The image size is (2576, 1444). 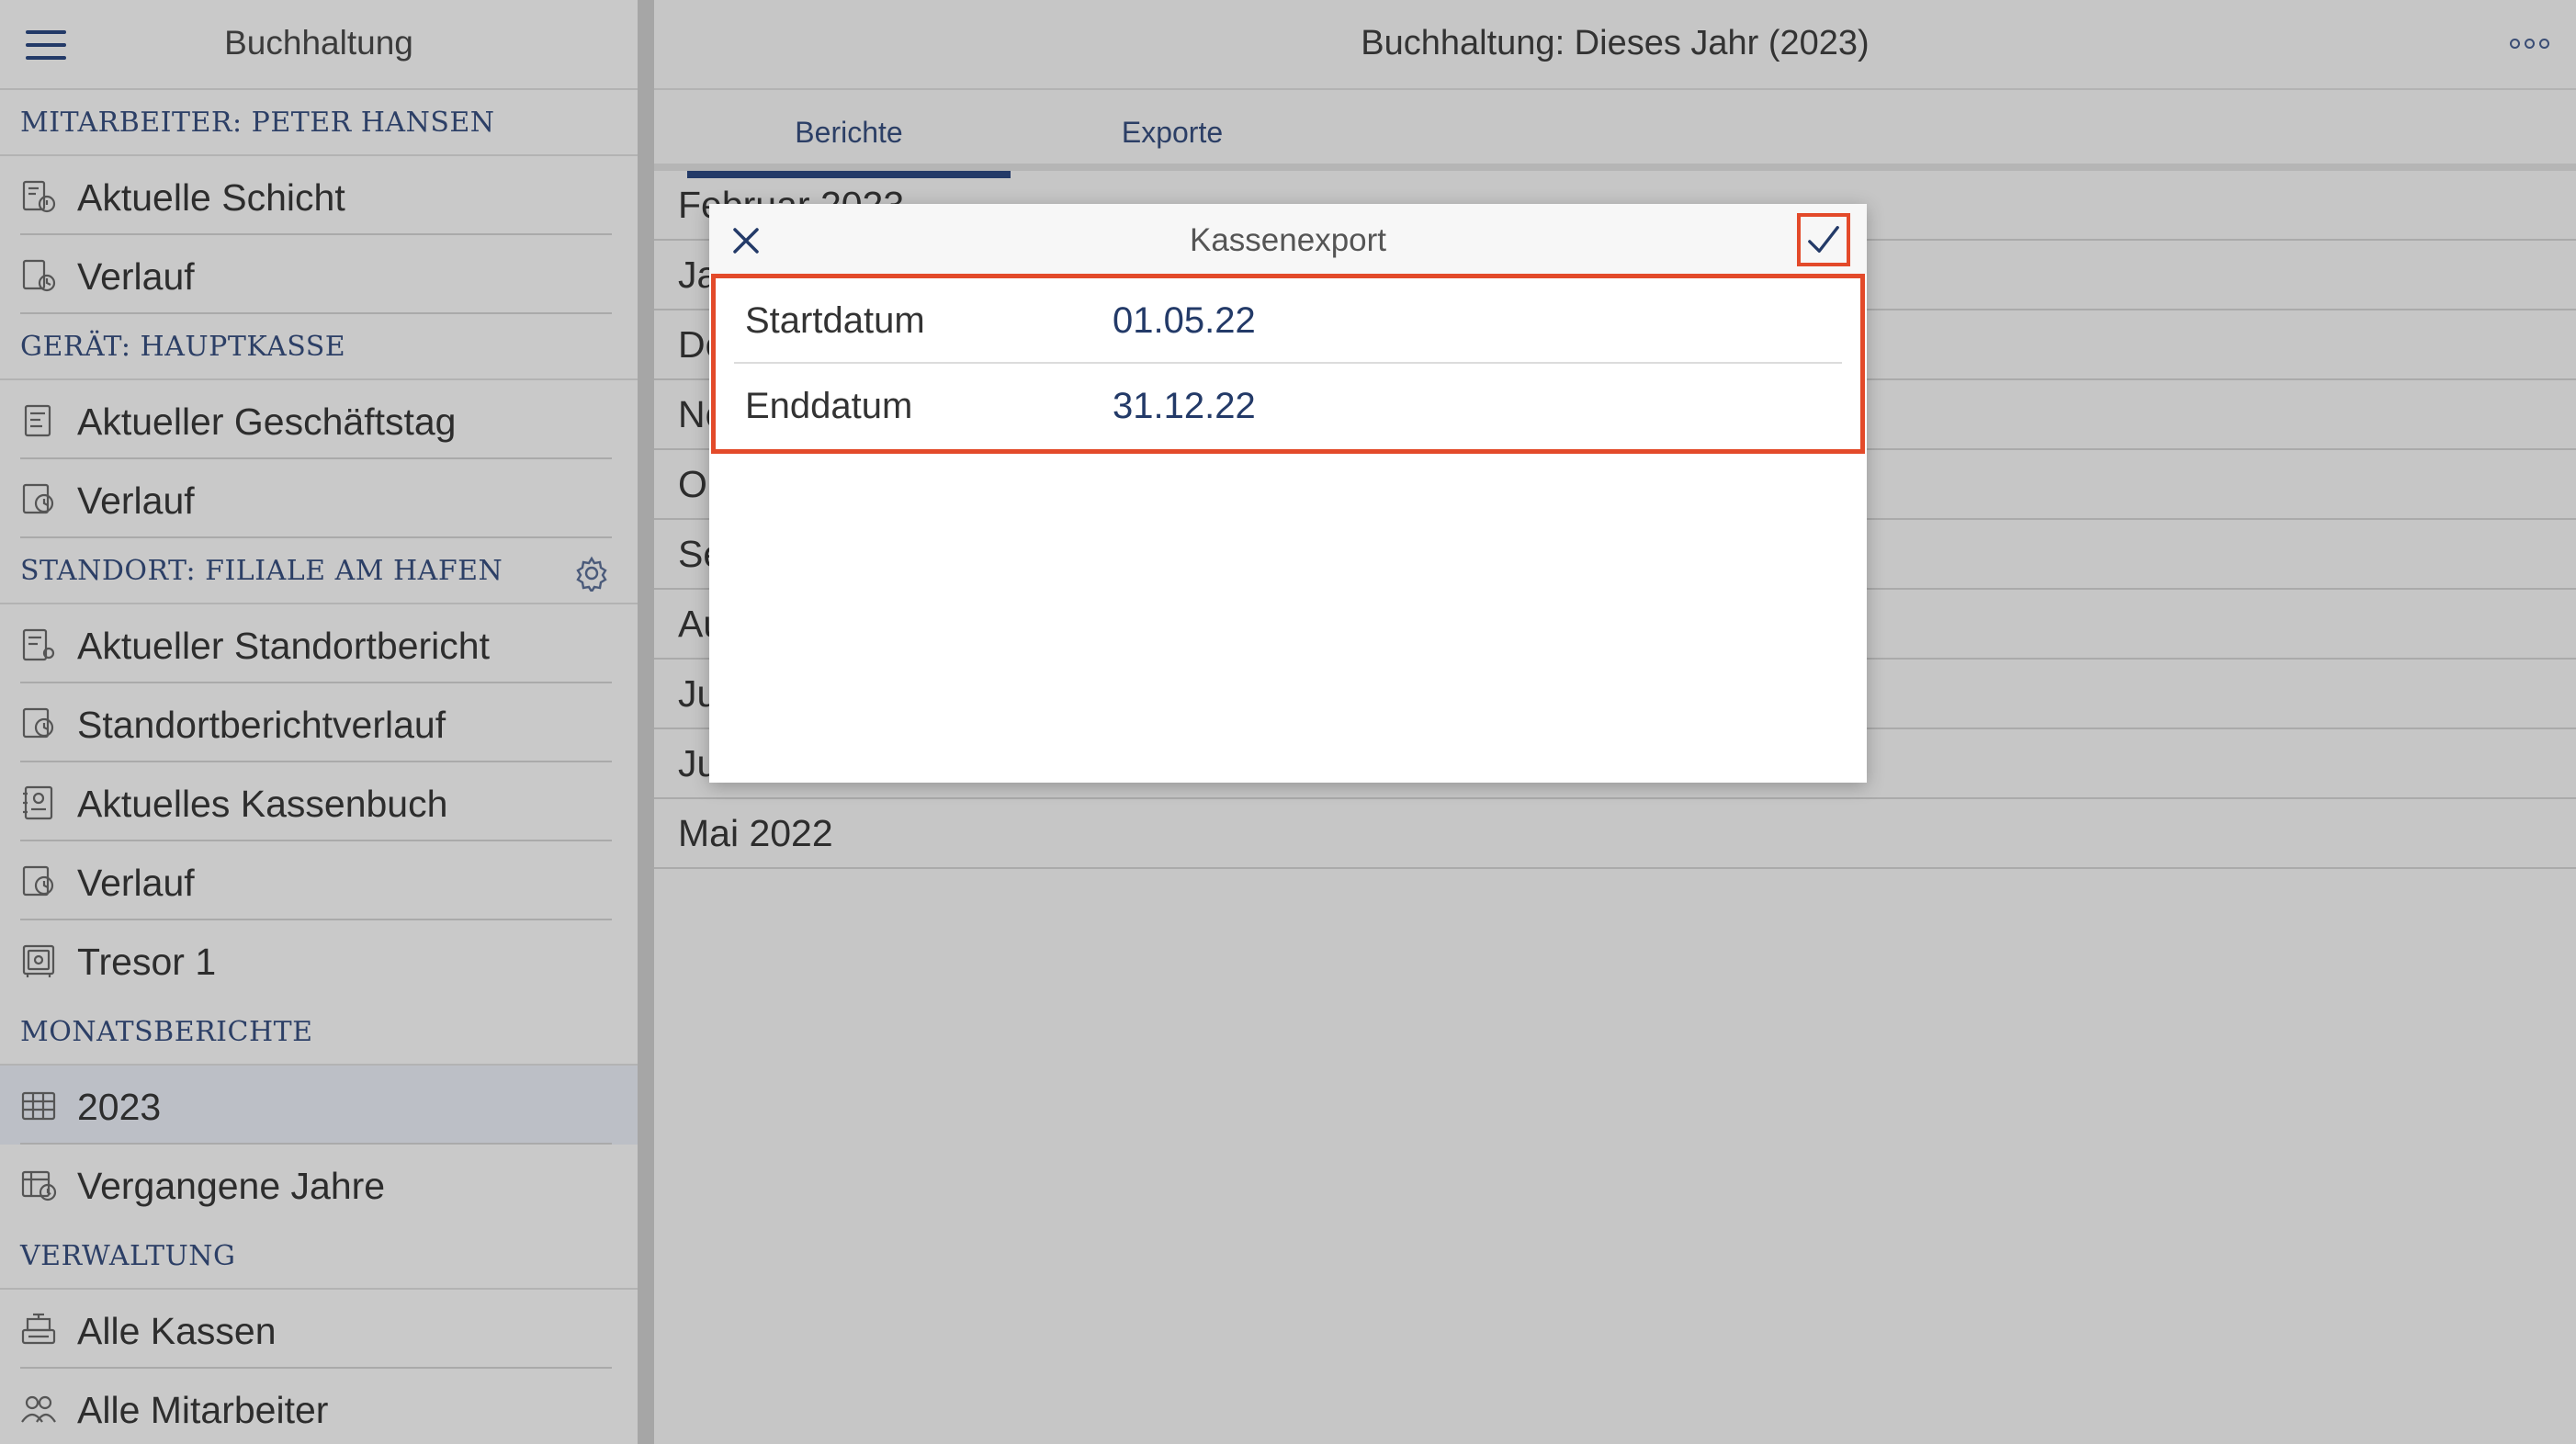 What do you see at coordinates (38, 802) in the screenshot?
I see `cashbook-icon` at bounding box center [38, 802].